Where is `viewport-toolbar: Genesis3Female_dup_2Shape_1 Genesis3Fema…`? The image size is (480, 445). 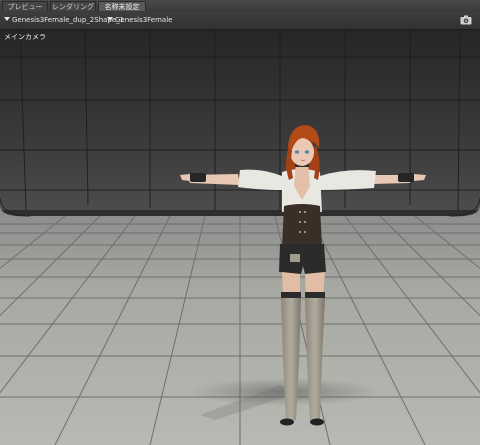
viewport-toolbar: Genesis3Female_dup_2Shape_1 Genesis3Fema… is located at coordinates (240, 21).